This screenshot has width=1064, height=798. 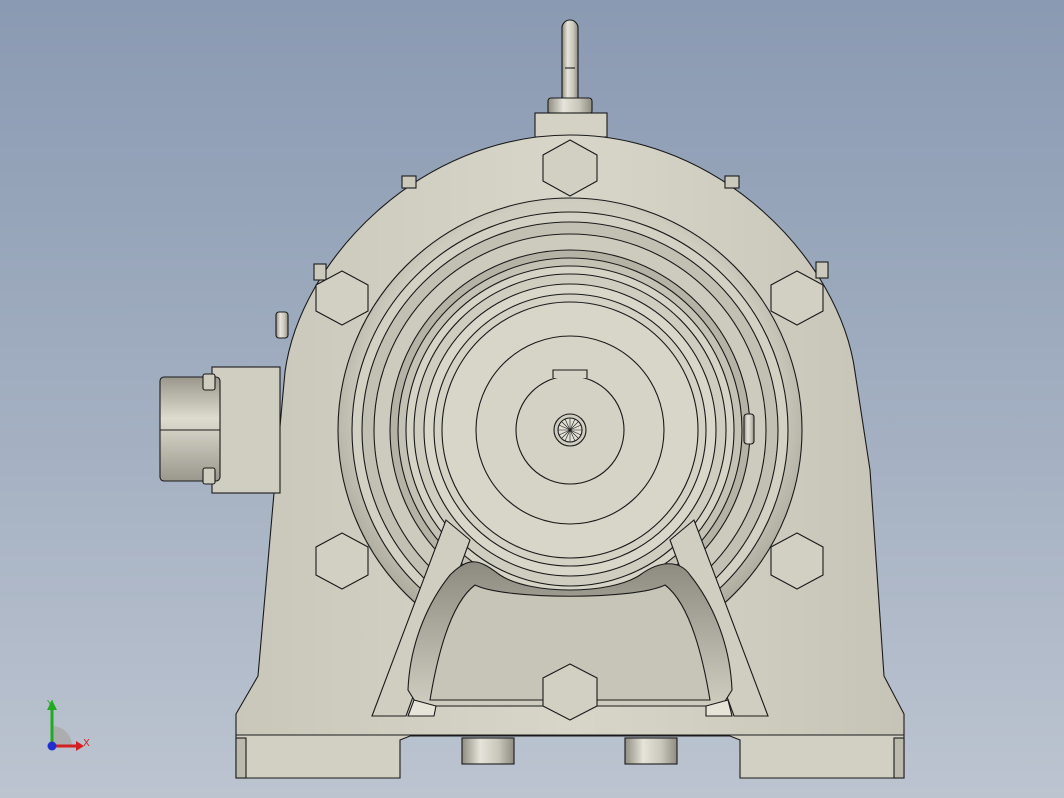 I want to click on shaft-center, so click(x=570, y=430).